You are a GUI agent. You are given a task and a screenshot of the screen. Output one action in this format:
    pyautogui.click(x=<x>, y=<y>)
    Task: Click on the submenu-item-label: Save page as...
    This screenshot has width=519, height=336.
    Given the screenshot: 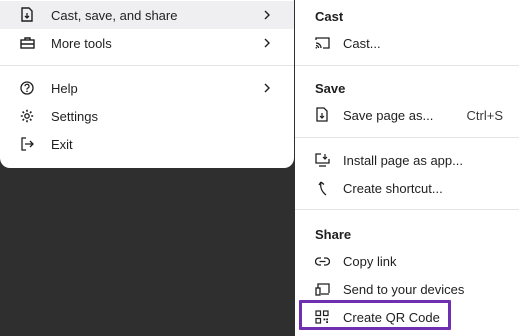 What is the action you would take?
    pyautogui.click(x=388, y=115)
    